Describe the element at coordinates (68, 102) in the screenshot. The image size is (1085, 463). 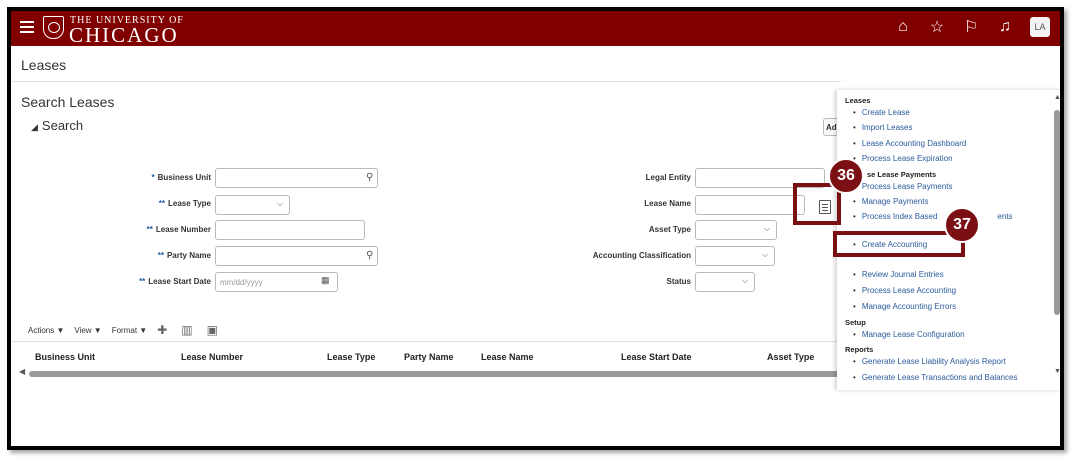
I see `search-section-title: Search Leases` at that location.